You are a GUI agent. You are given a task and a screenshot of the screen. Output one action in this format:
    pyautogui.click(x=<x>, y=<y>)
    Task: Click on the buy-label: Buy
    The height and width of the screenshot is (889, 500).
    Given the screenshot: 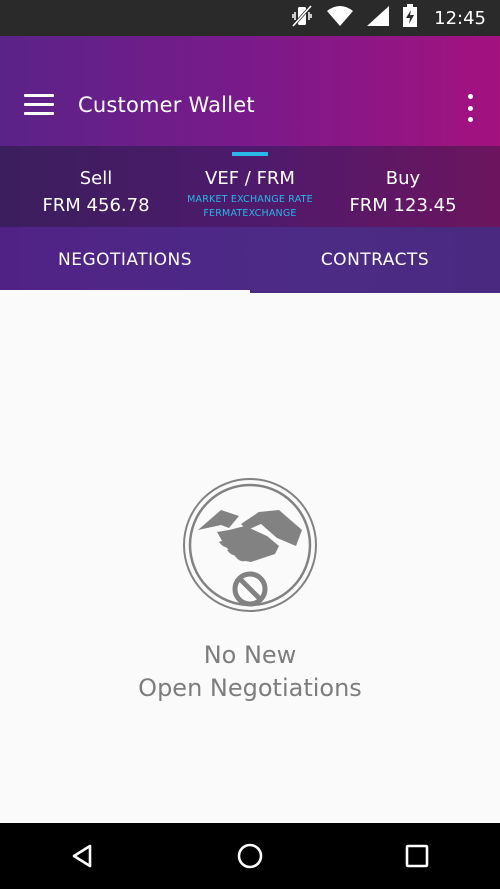 What is the action you would take?
    pyautogui.click(x=403, y=178)
    